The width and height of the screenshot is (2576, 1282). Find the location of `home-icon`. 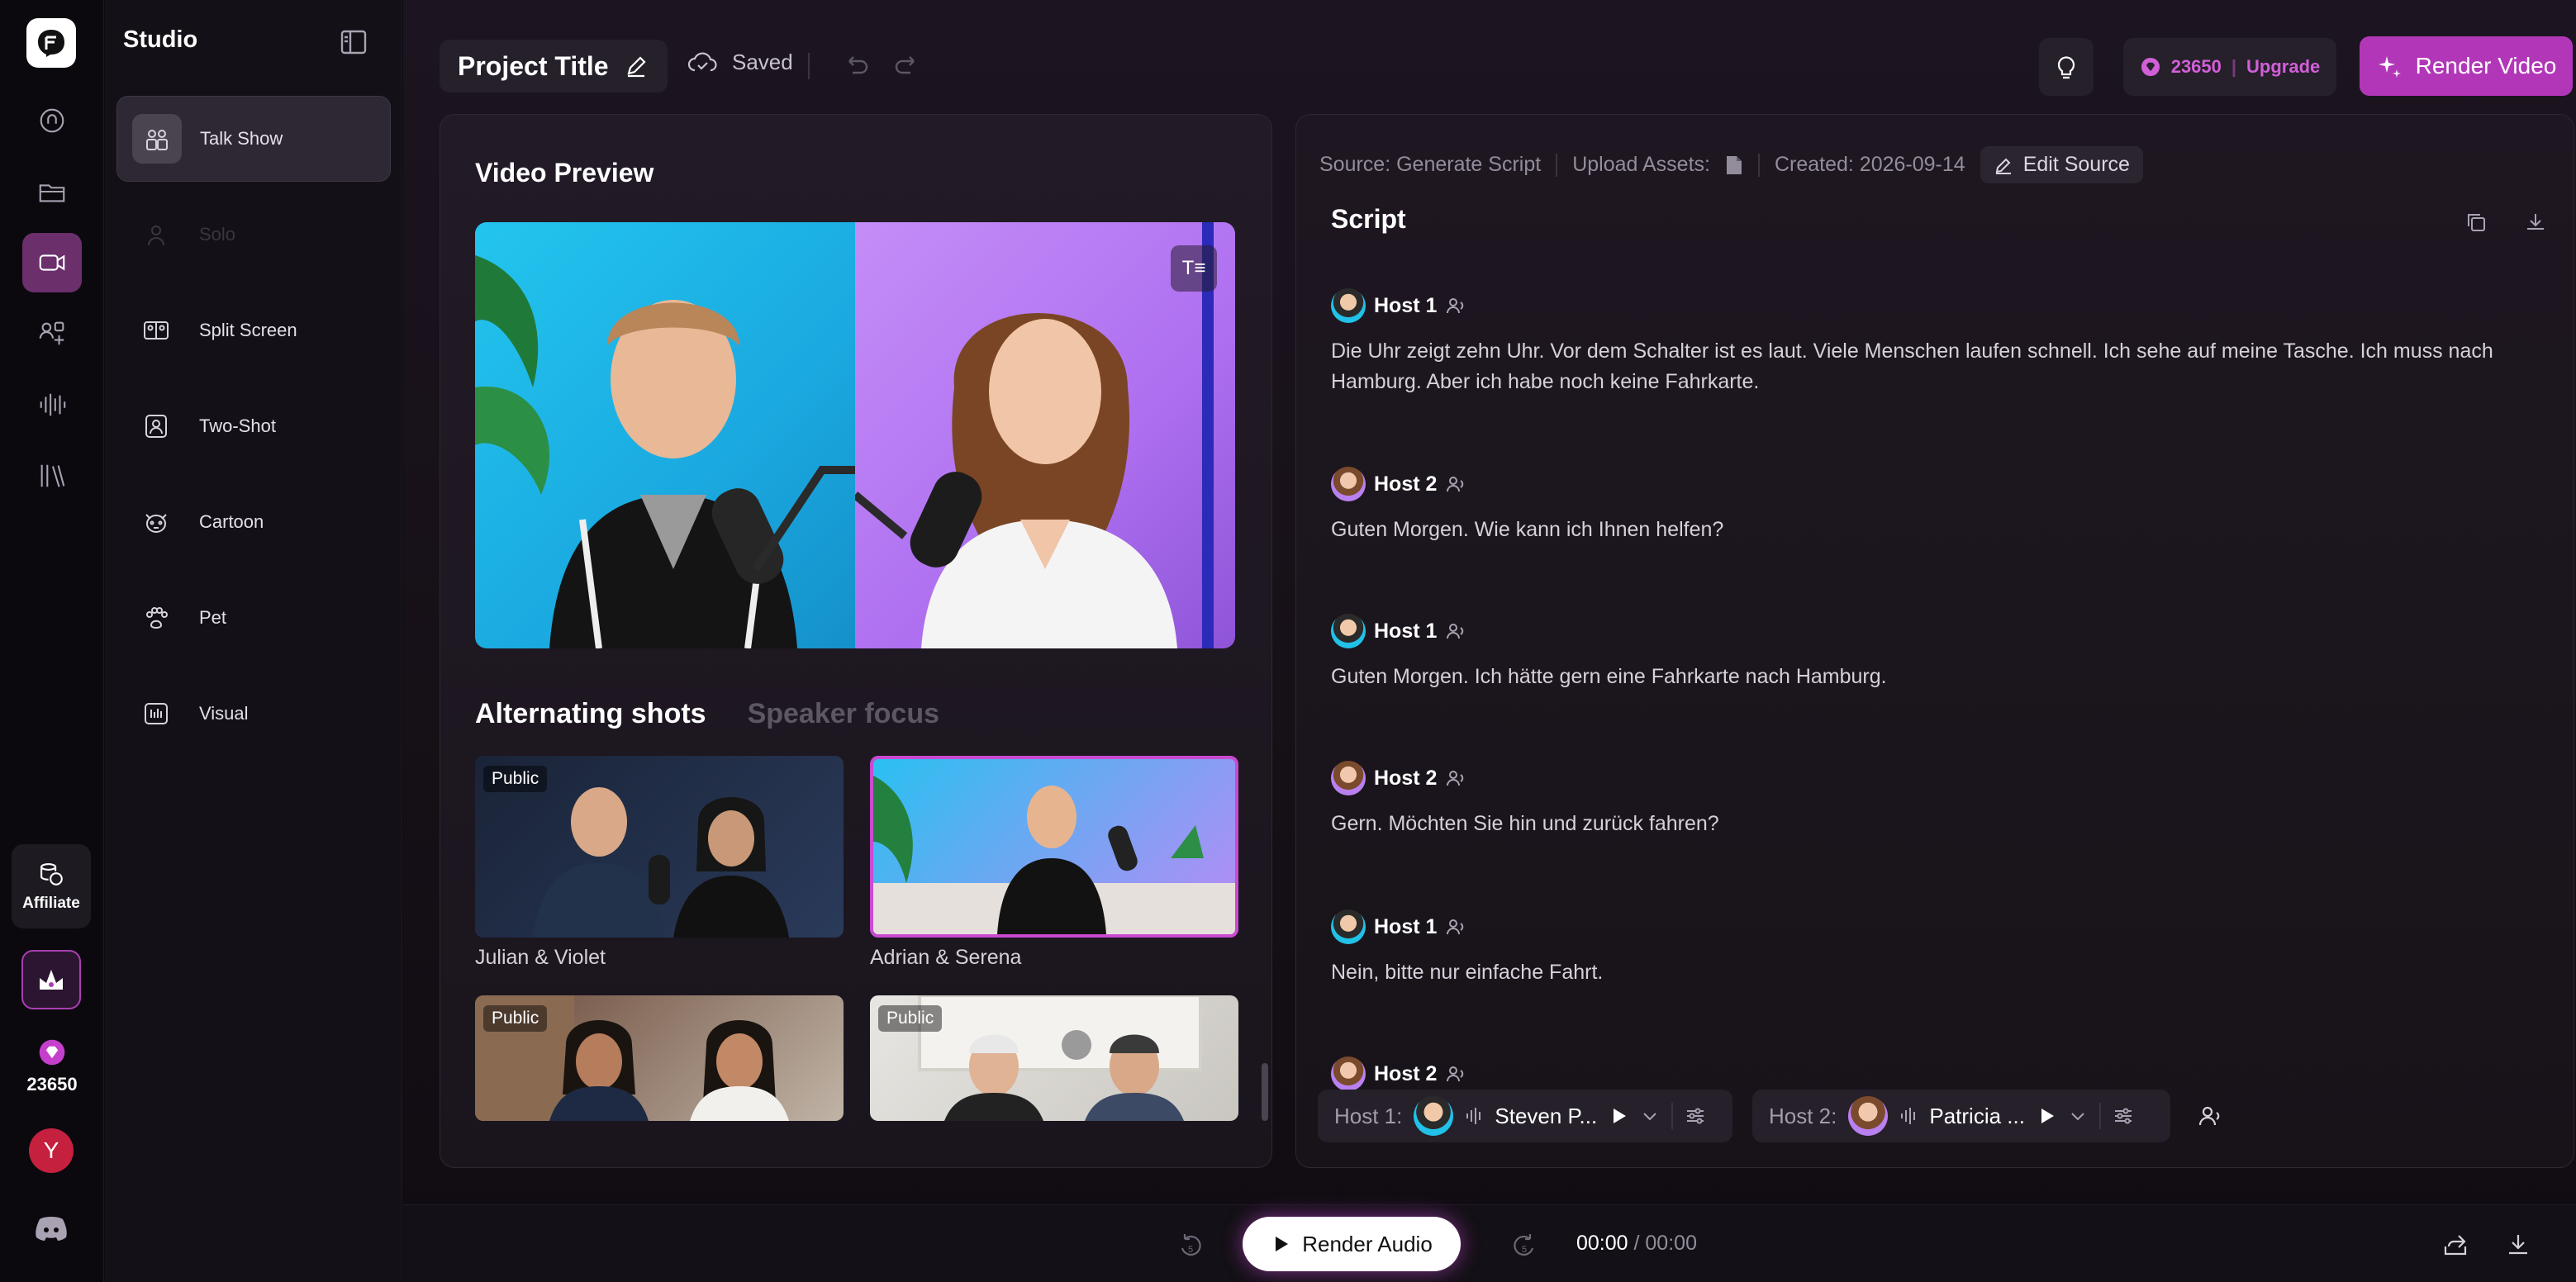

home-icon is located at coordinates (52, 120).